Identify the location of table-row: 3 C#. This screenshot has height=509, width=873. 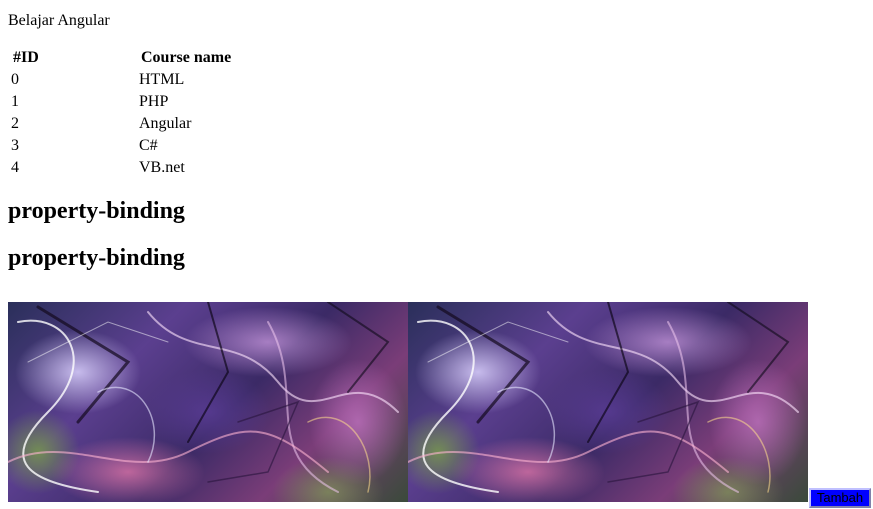
(121, 146).